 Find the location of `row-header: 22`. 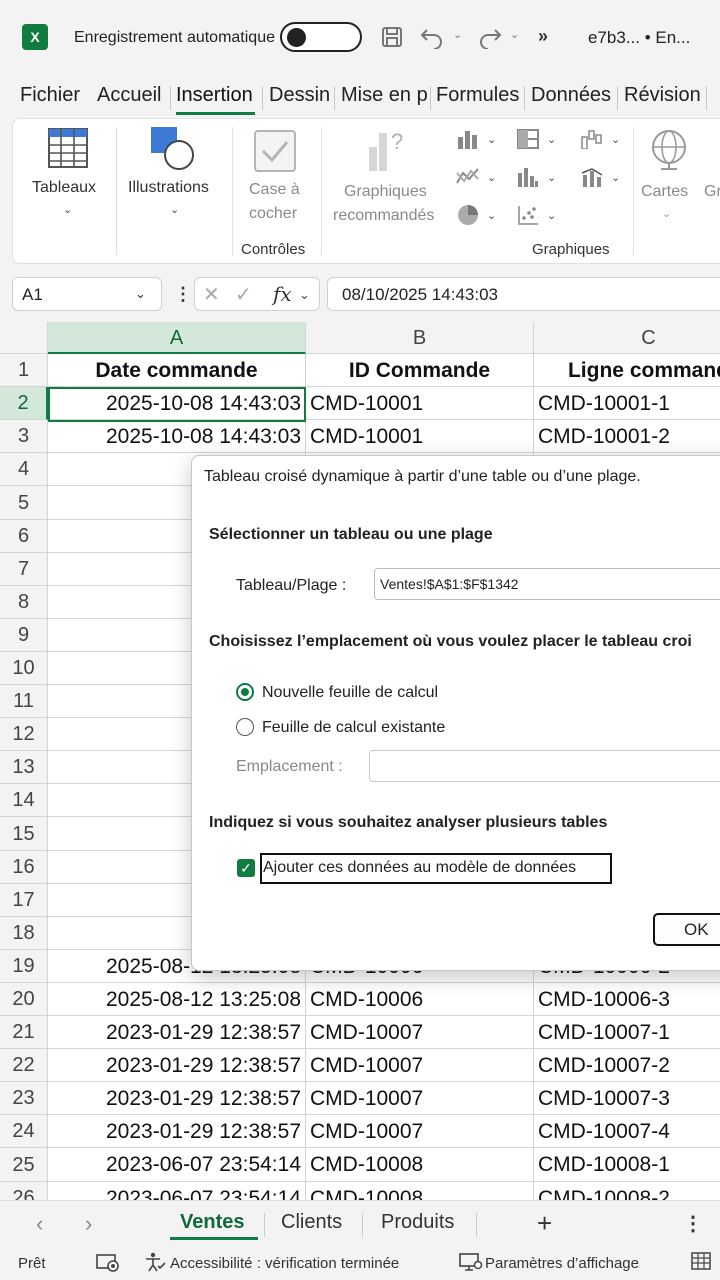

row-header: 22 is located at coordinates (24, 1065).